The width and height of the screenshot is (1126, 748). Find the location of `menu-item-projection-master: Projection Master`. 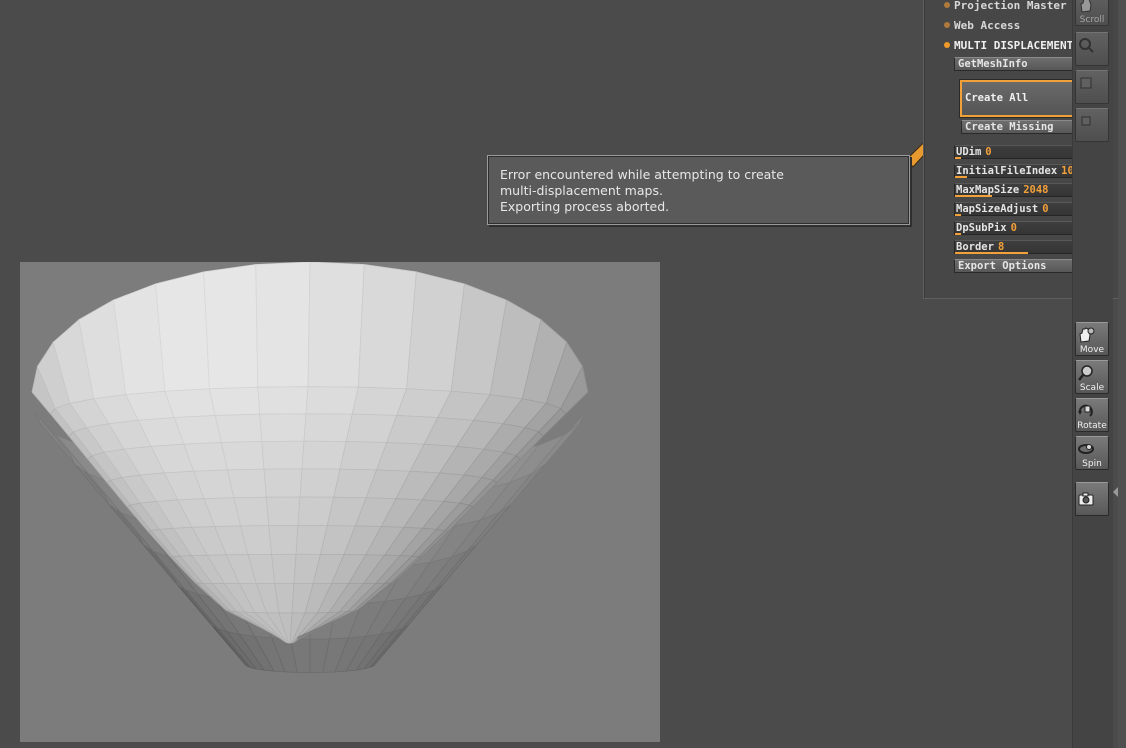

menu-item-projection-master: Projection Master is located at coordinates (1005, 7).